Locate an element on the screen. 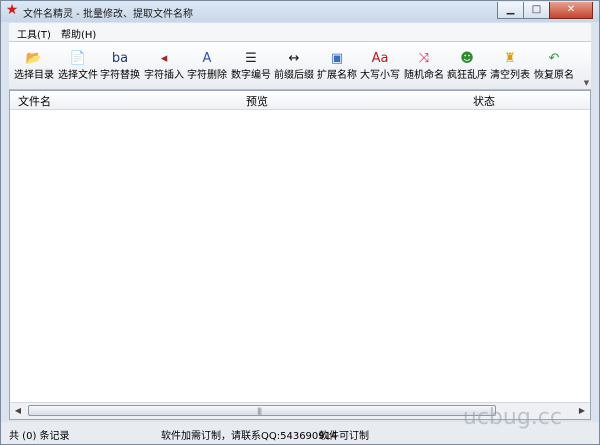  replace-chars-icon: ba is located at coordinates (120, 58).